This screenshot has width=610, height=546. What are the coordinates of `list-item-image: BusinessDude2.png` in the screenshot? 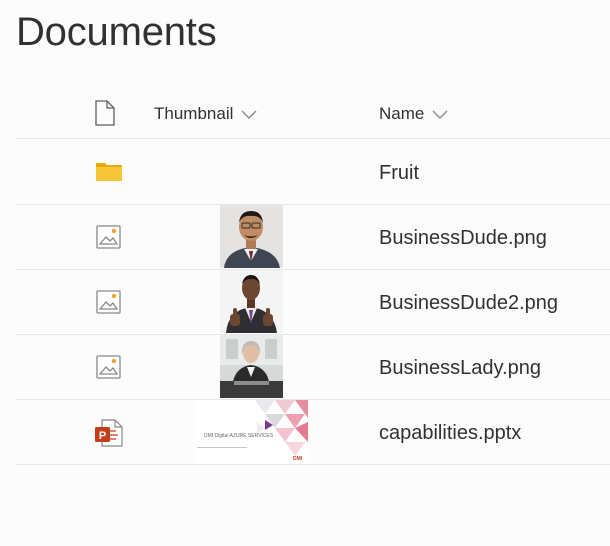 It's located at (313, 302).